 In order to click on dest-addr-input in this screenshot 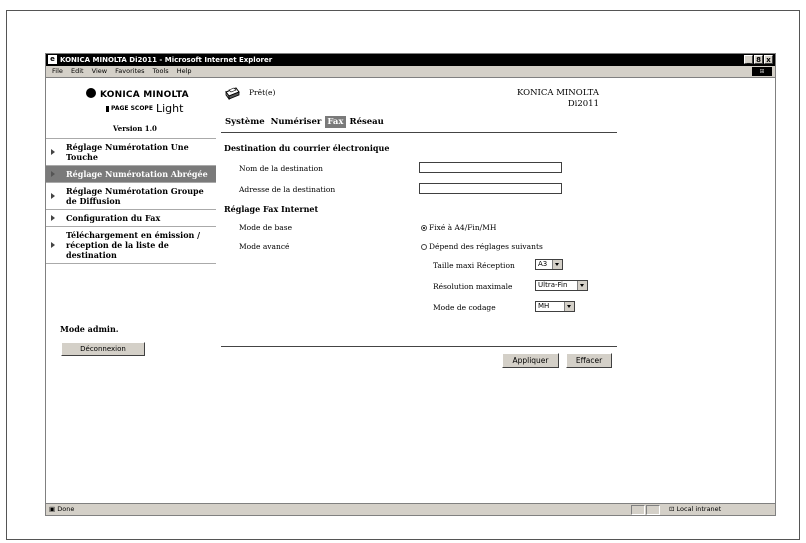, I will do `click(490, 188)`.